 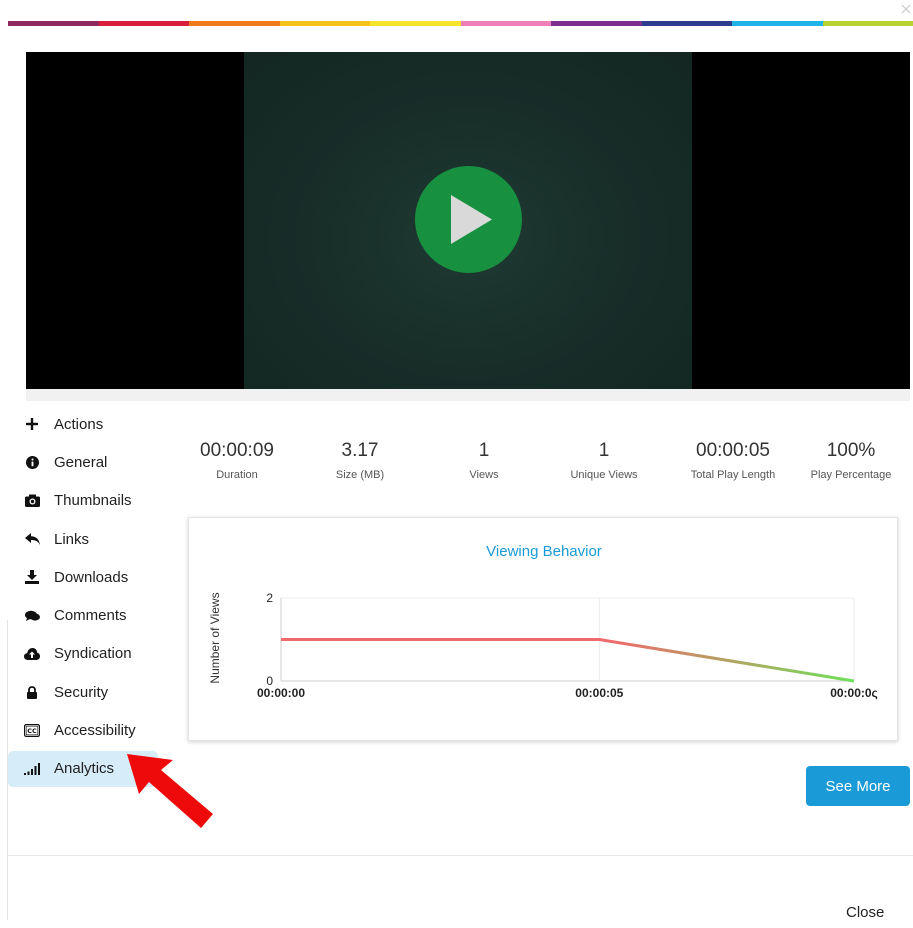 I want to click on red-arrow-icon, so click(x=170, y=791).